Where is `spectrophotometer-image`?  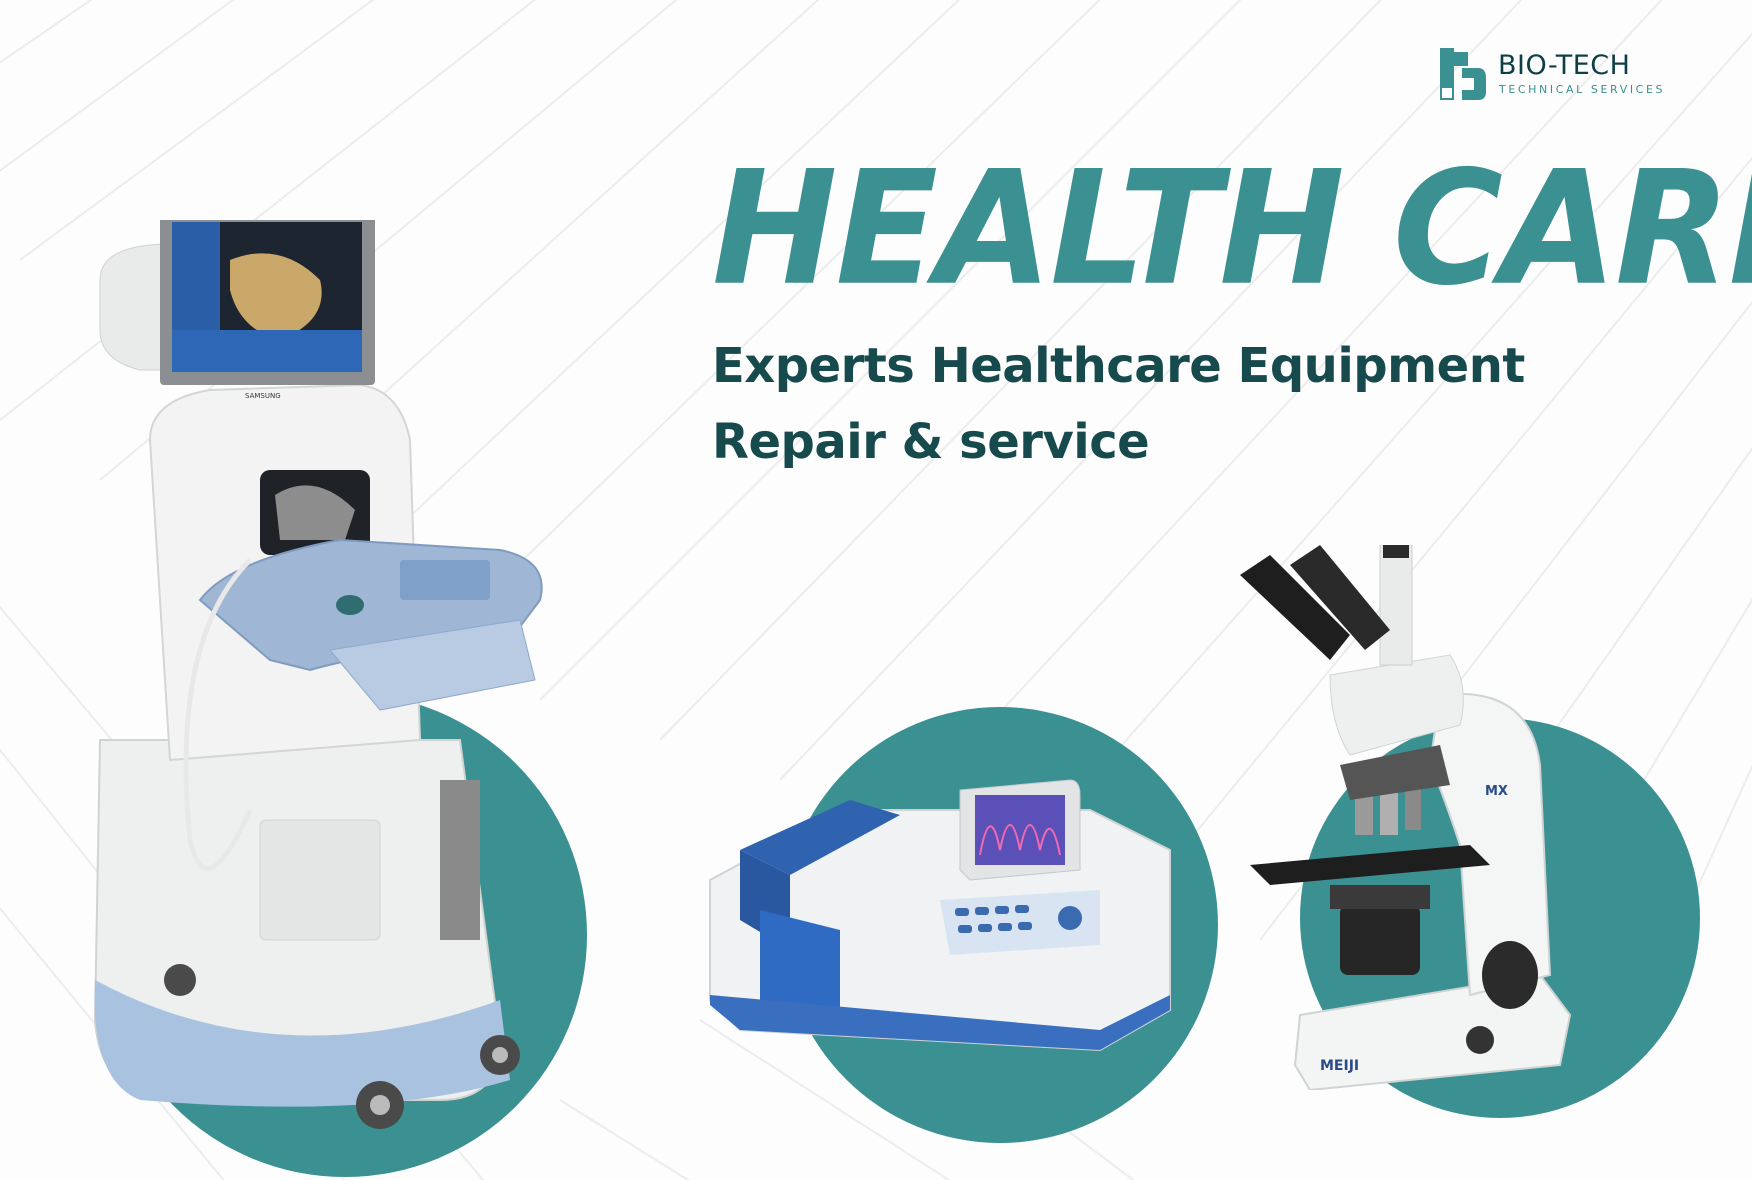
spectrophotometer-image is located at coordinates (940, 915).